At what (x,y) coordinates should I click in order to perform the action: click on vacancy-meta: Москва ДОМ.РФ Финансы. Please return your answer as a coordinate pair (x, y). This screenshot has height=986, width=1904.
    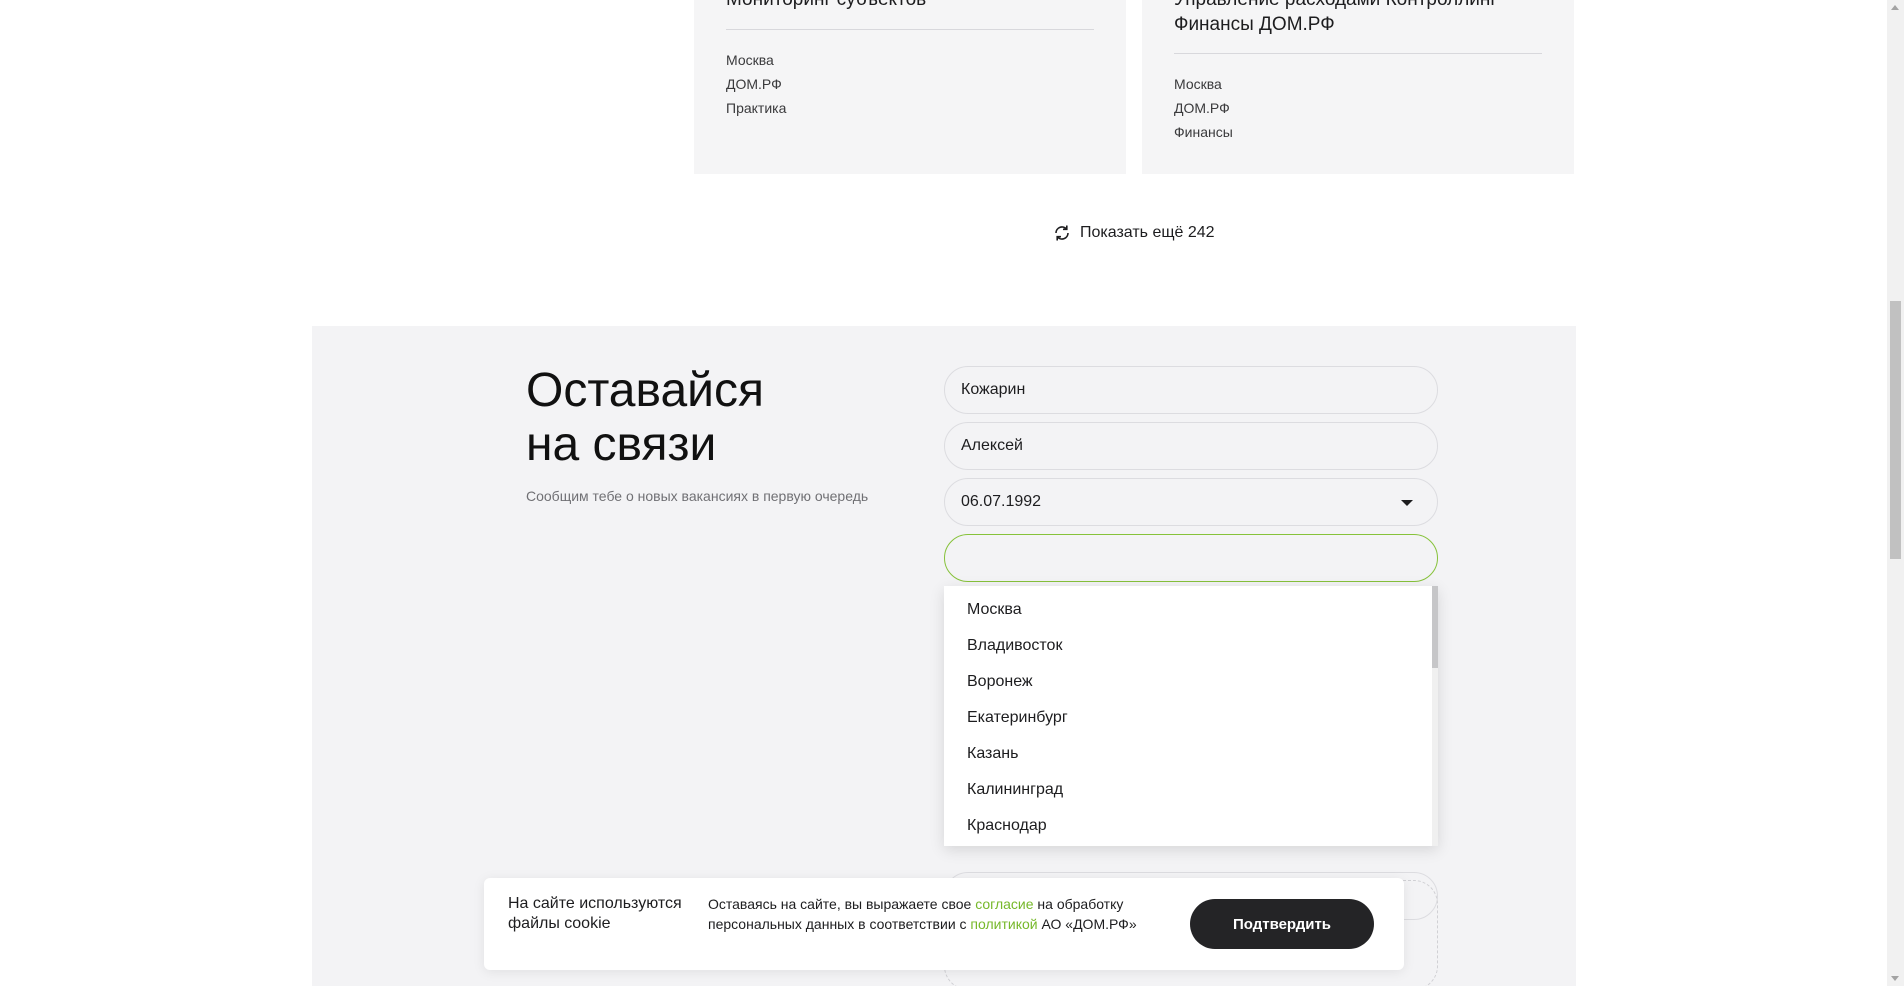
    Looking at the image, I should click on (1203, 108).